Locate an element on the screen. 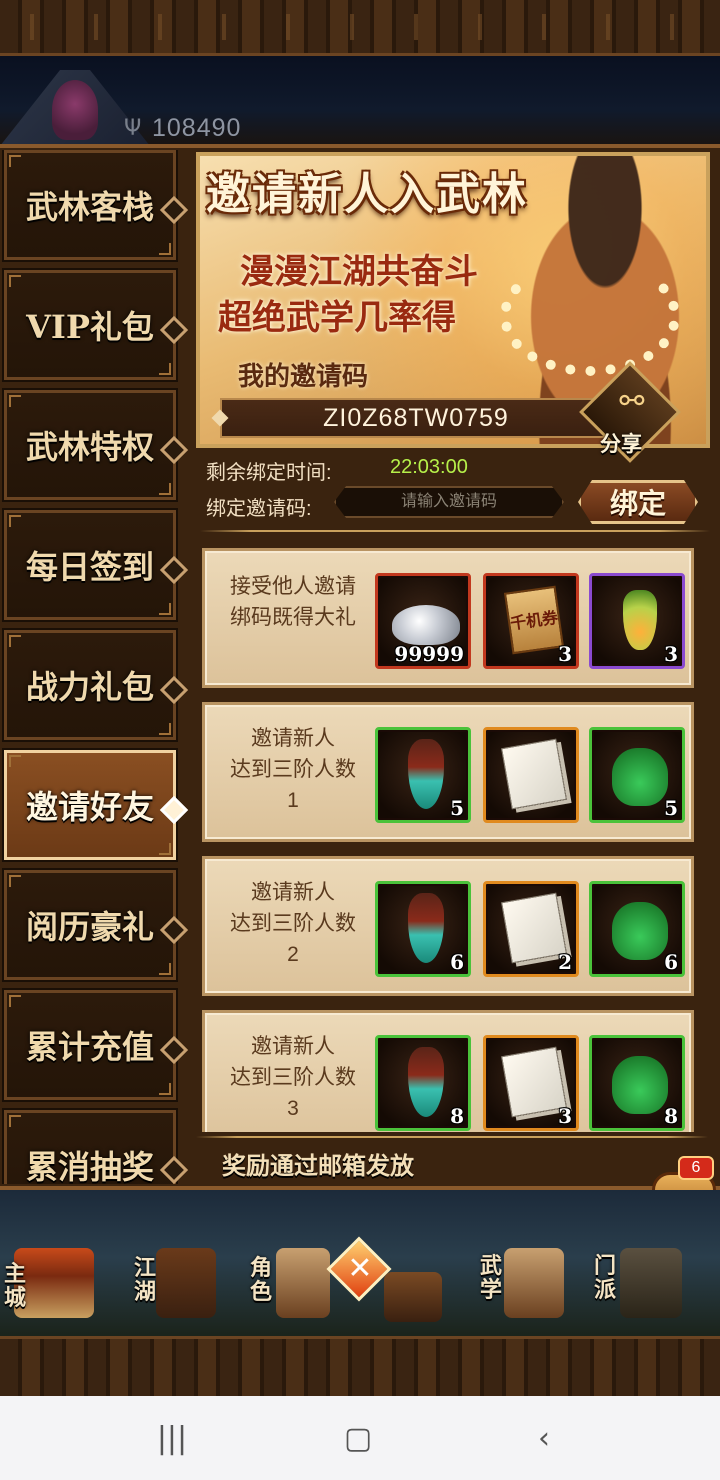  nav-label: 角色 is located at coordinates (261, 1280).